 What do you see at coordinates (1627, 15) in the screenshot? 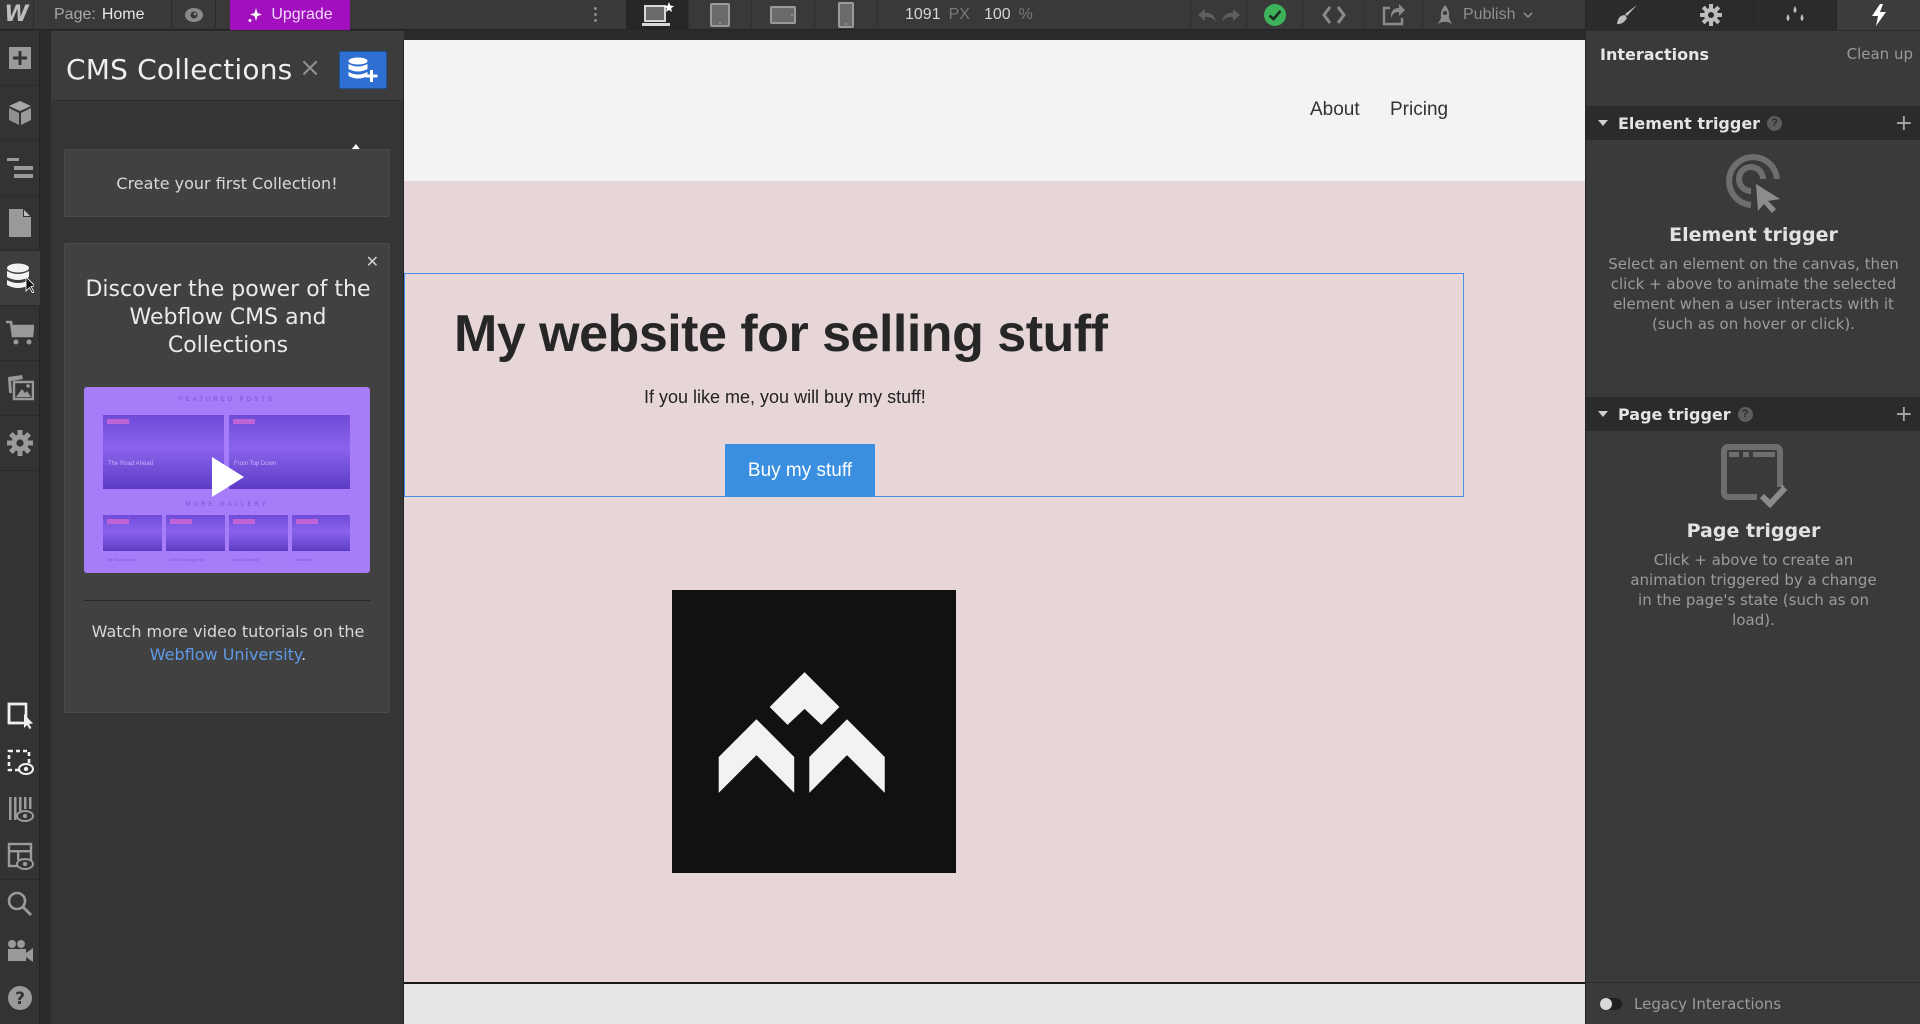
I see `tab-style` at bounding box center [1627, 15].